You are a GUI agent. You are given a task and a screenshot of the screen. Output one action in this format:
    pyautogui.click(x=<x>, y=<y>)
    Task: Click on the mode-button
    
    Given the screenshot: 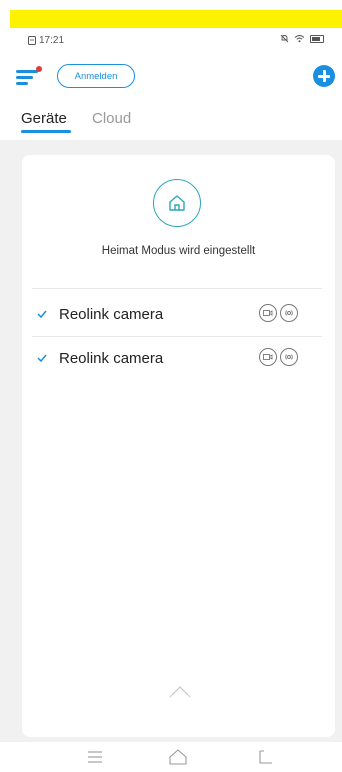 What is the action you would take?
    pyautogui.click(x=177, y=203)
    